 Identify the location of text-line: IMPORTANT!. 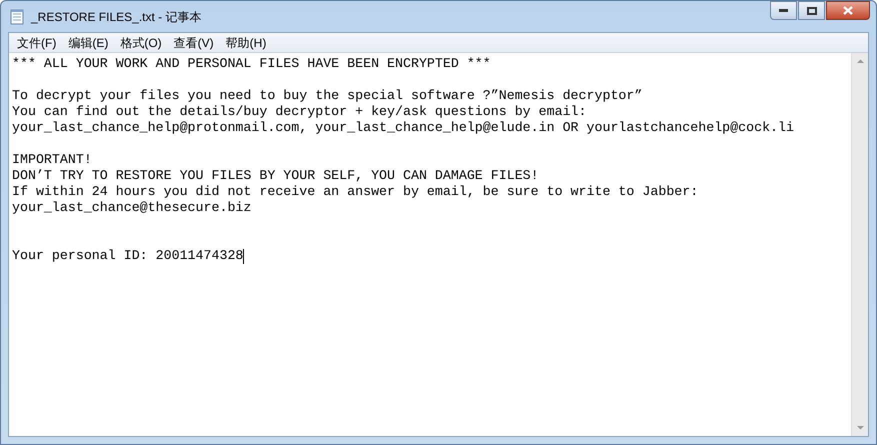
(52, 160).